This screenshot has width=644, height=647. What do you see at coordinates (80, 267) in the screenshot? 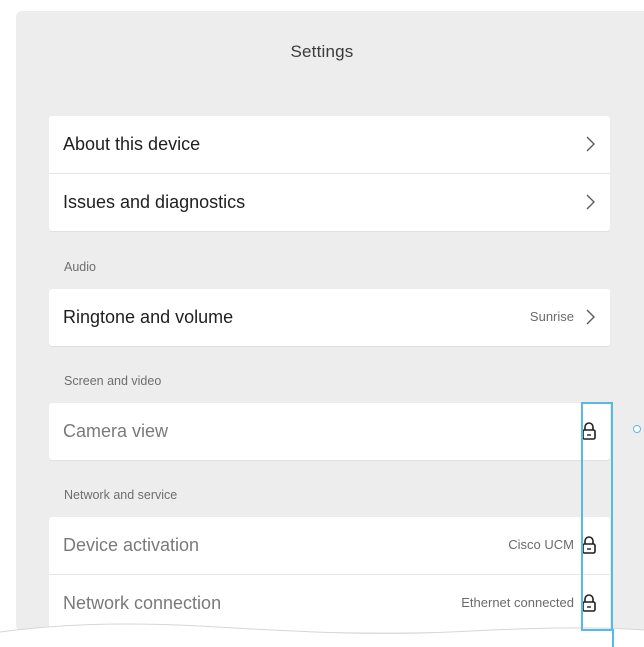
I see `section-heading-audio: Audio` at bounding box center [80, 267].